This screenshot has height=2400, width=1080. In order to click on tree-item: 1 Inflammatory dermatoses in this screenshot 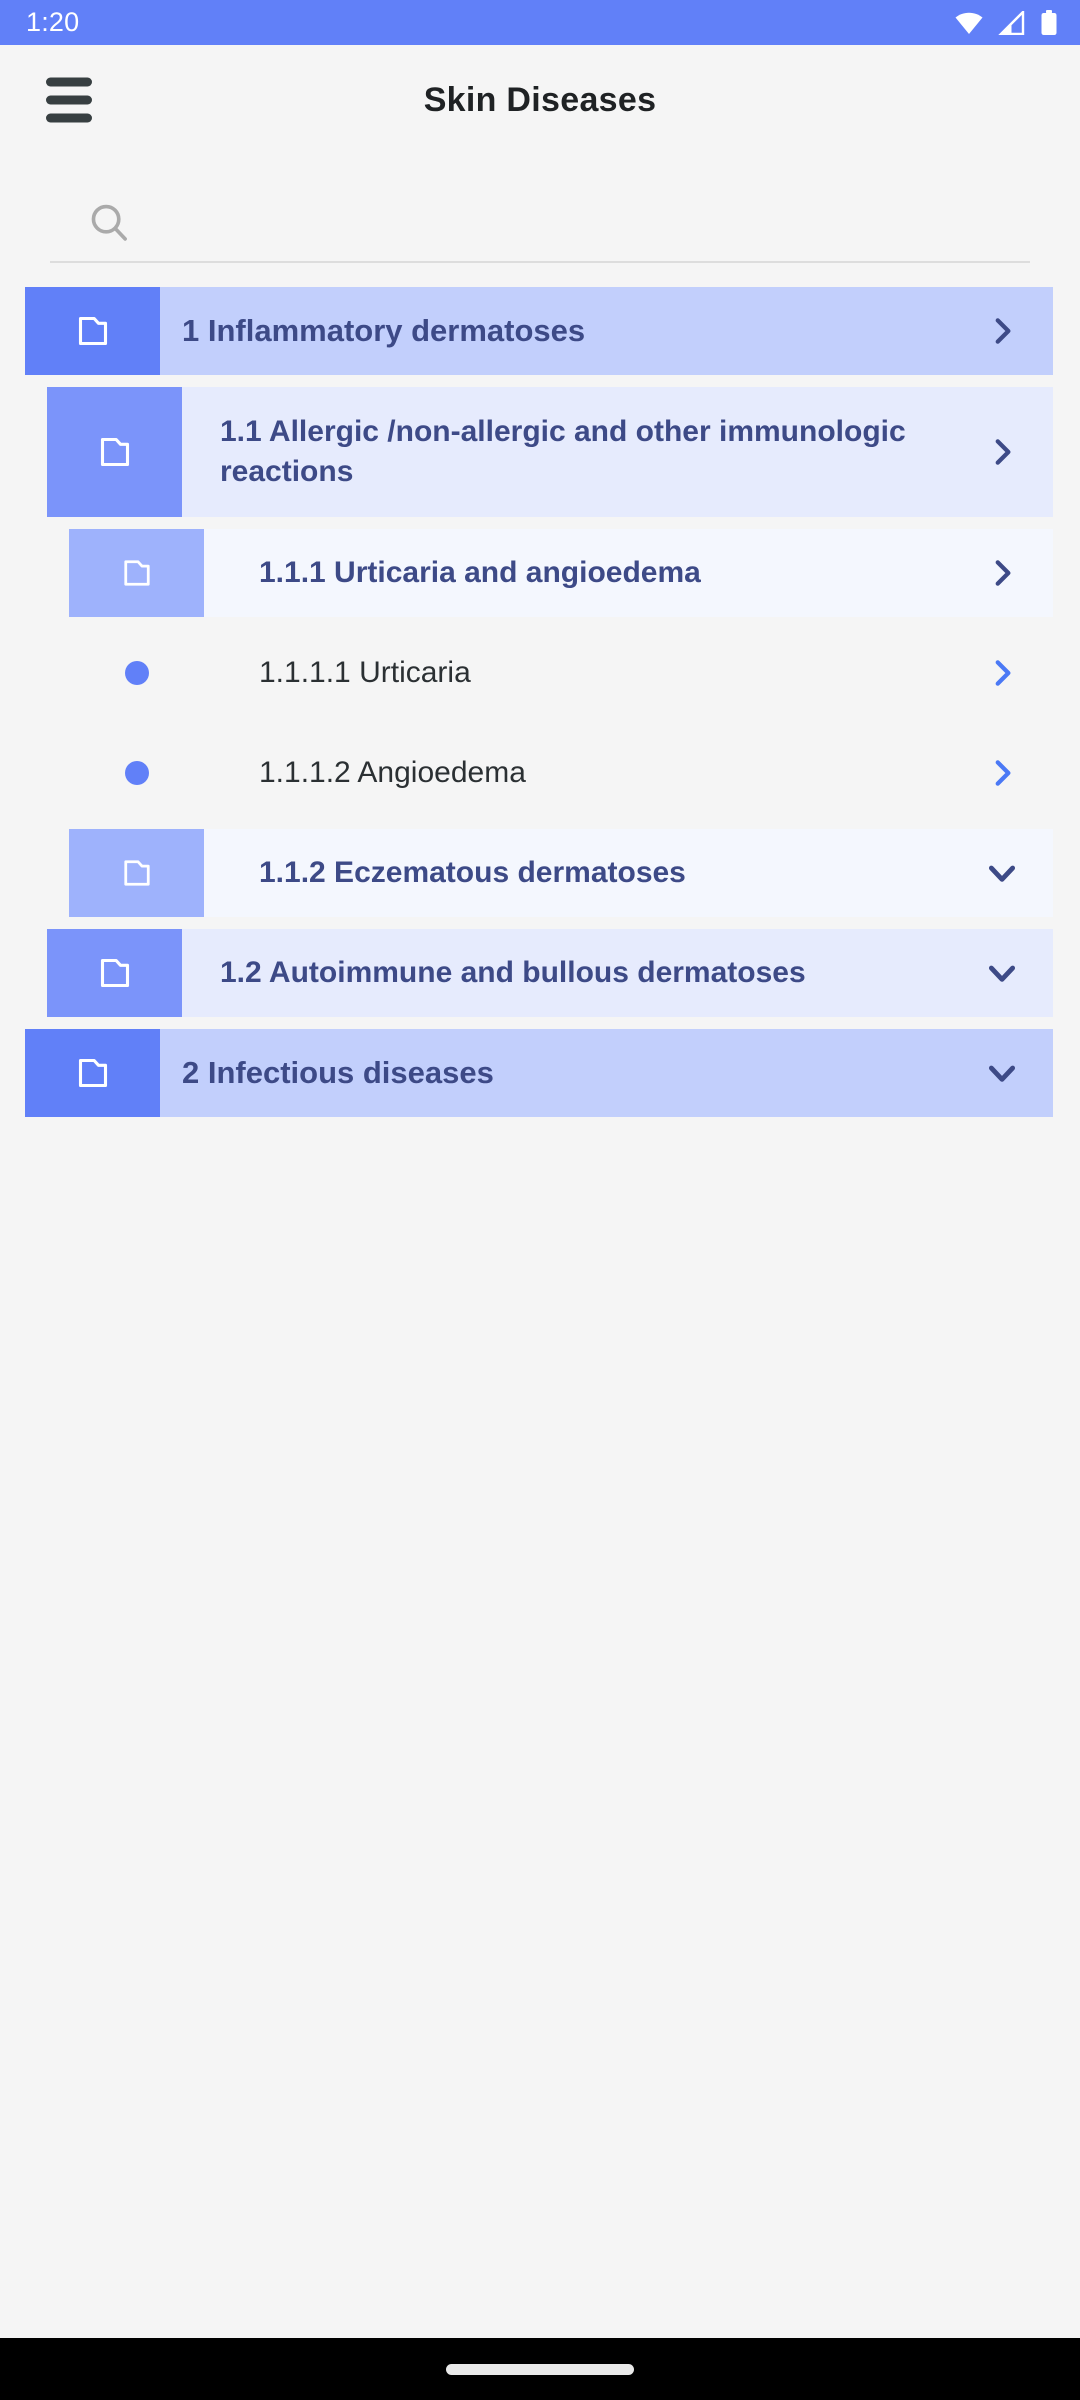, I will do `click(539, 331)`.